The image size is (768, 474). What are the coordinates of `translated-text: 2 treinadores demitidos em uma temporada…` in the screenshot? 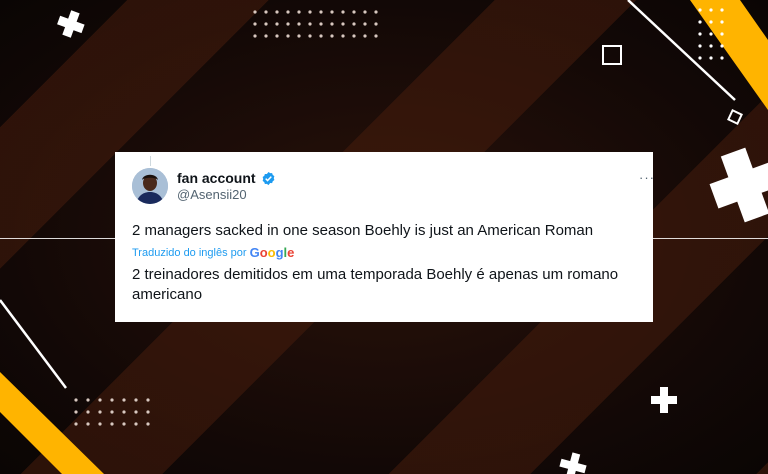 It's located at (375, 284).